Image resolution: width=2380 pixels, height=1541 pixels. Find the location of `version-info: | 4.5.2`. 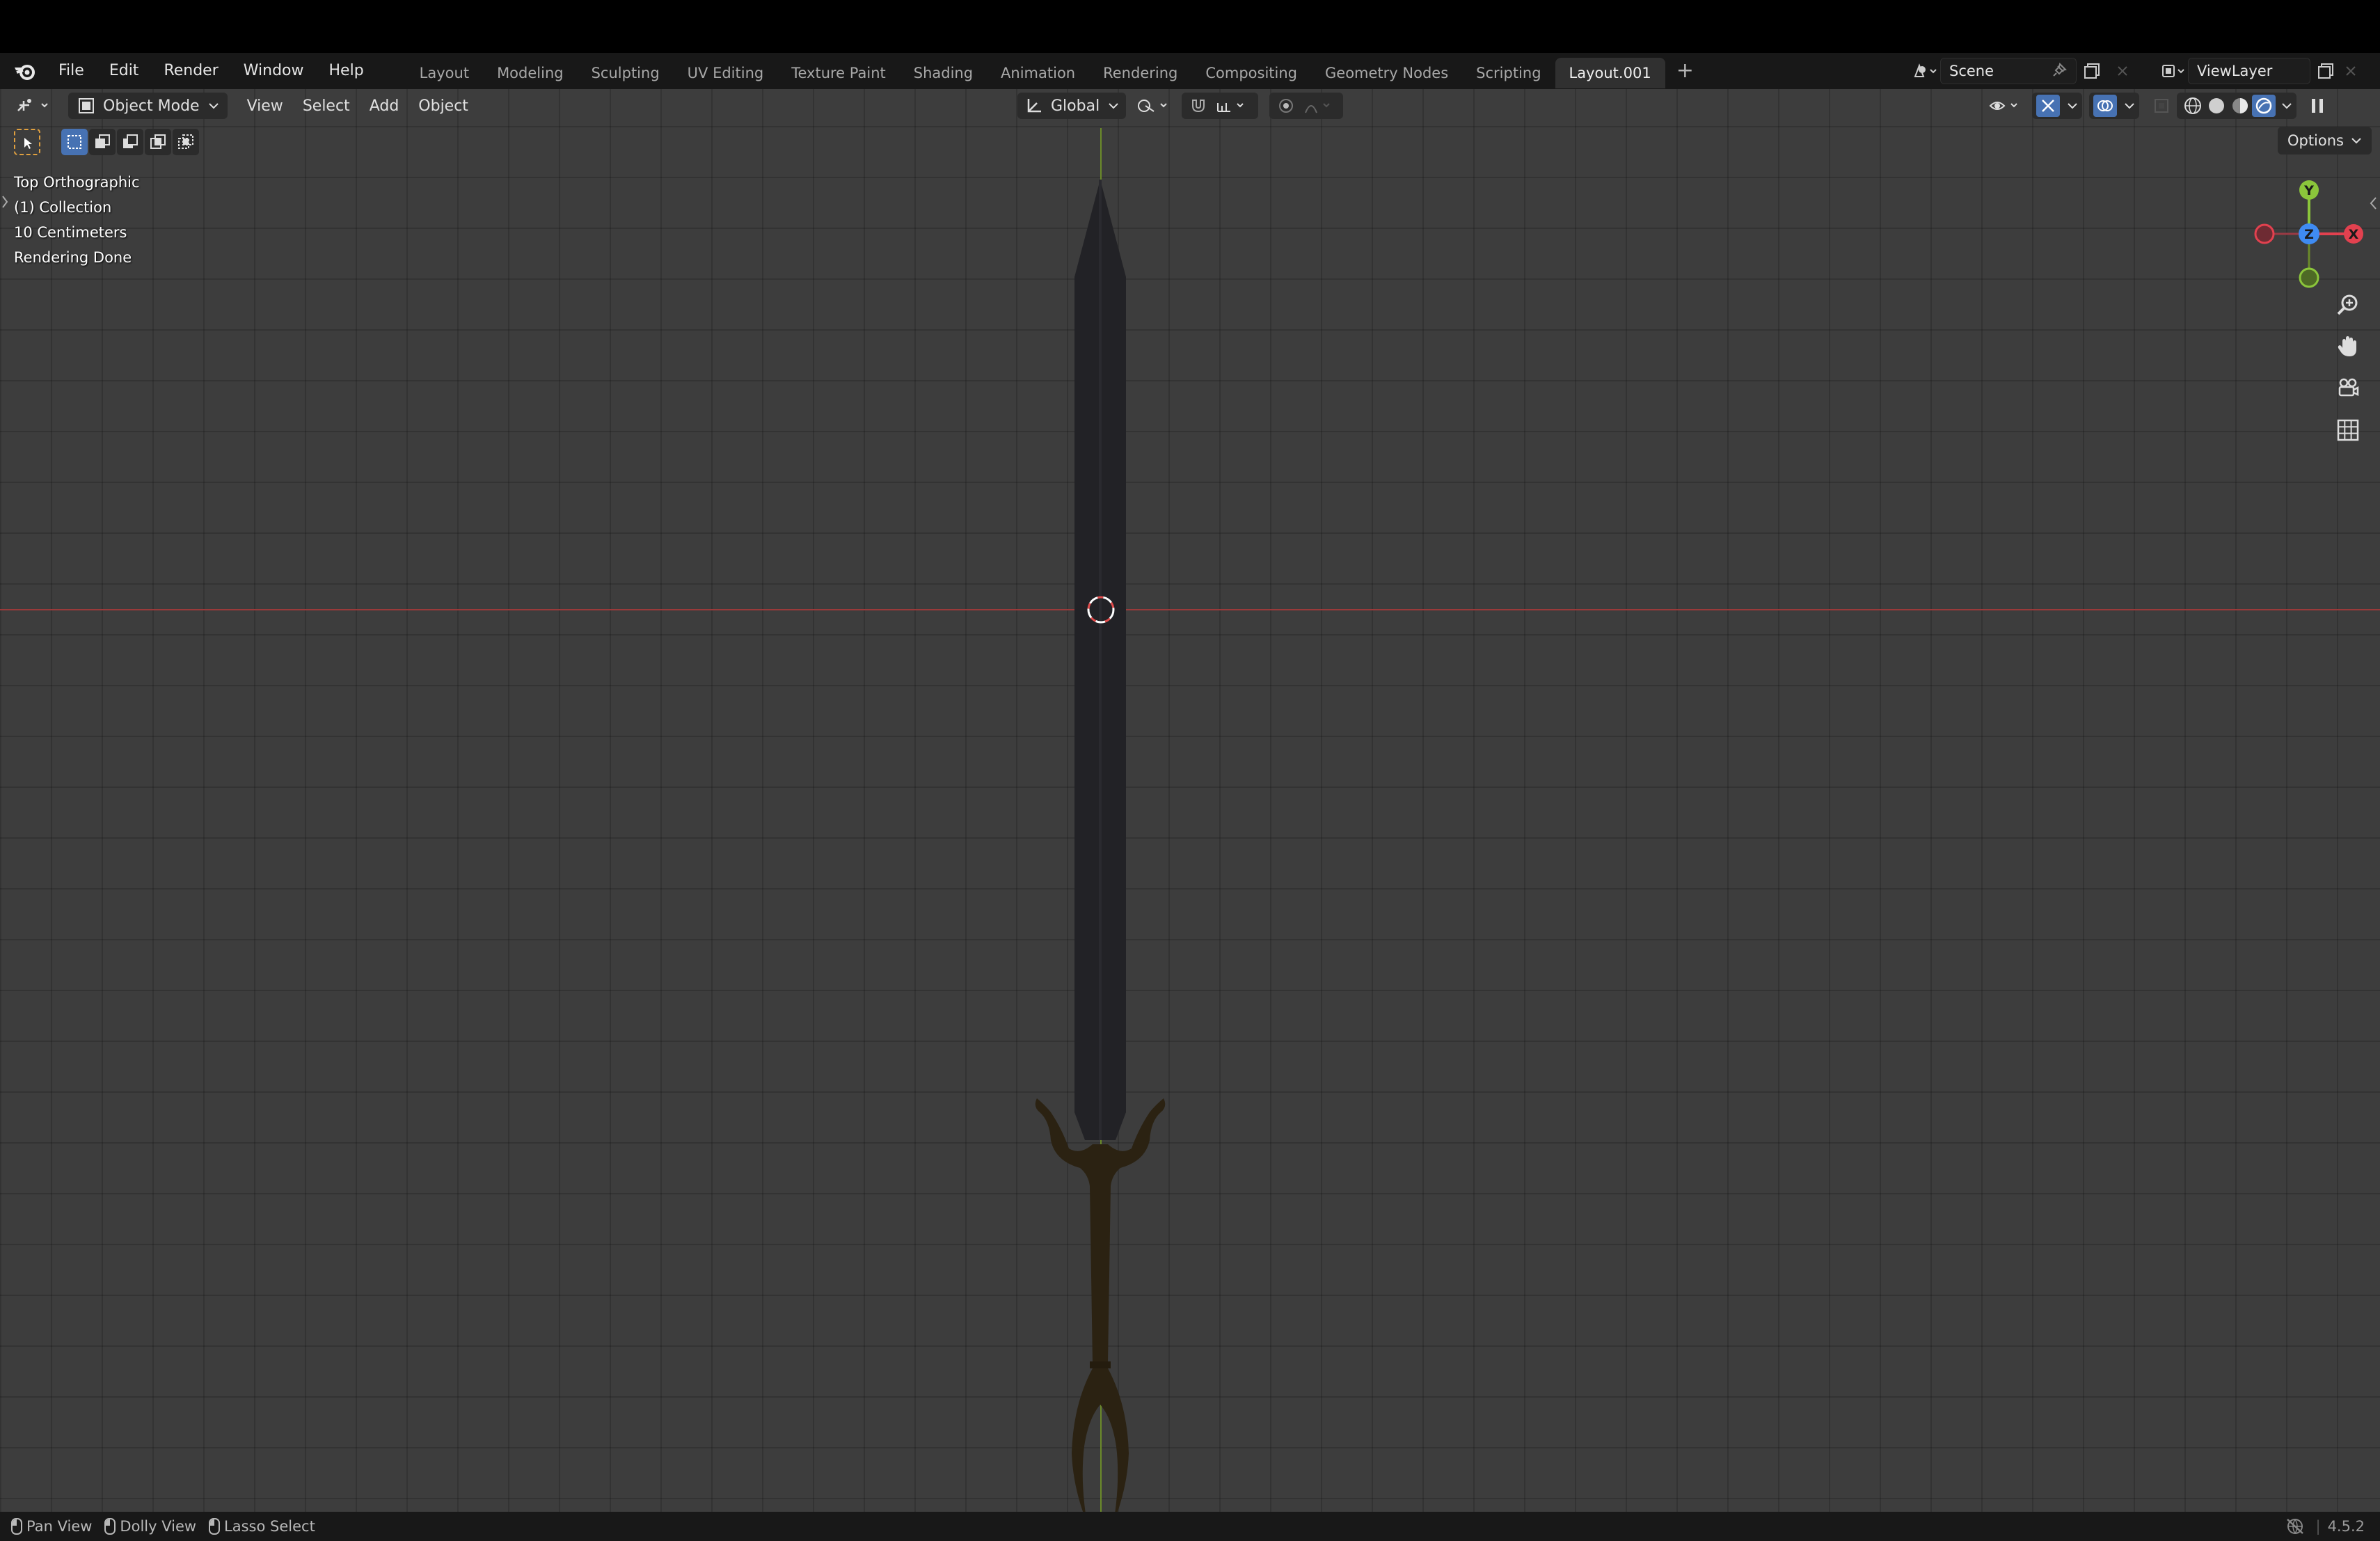

version-info: | 4.5.2 is located at coordinates (2325, 1526).